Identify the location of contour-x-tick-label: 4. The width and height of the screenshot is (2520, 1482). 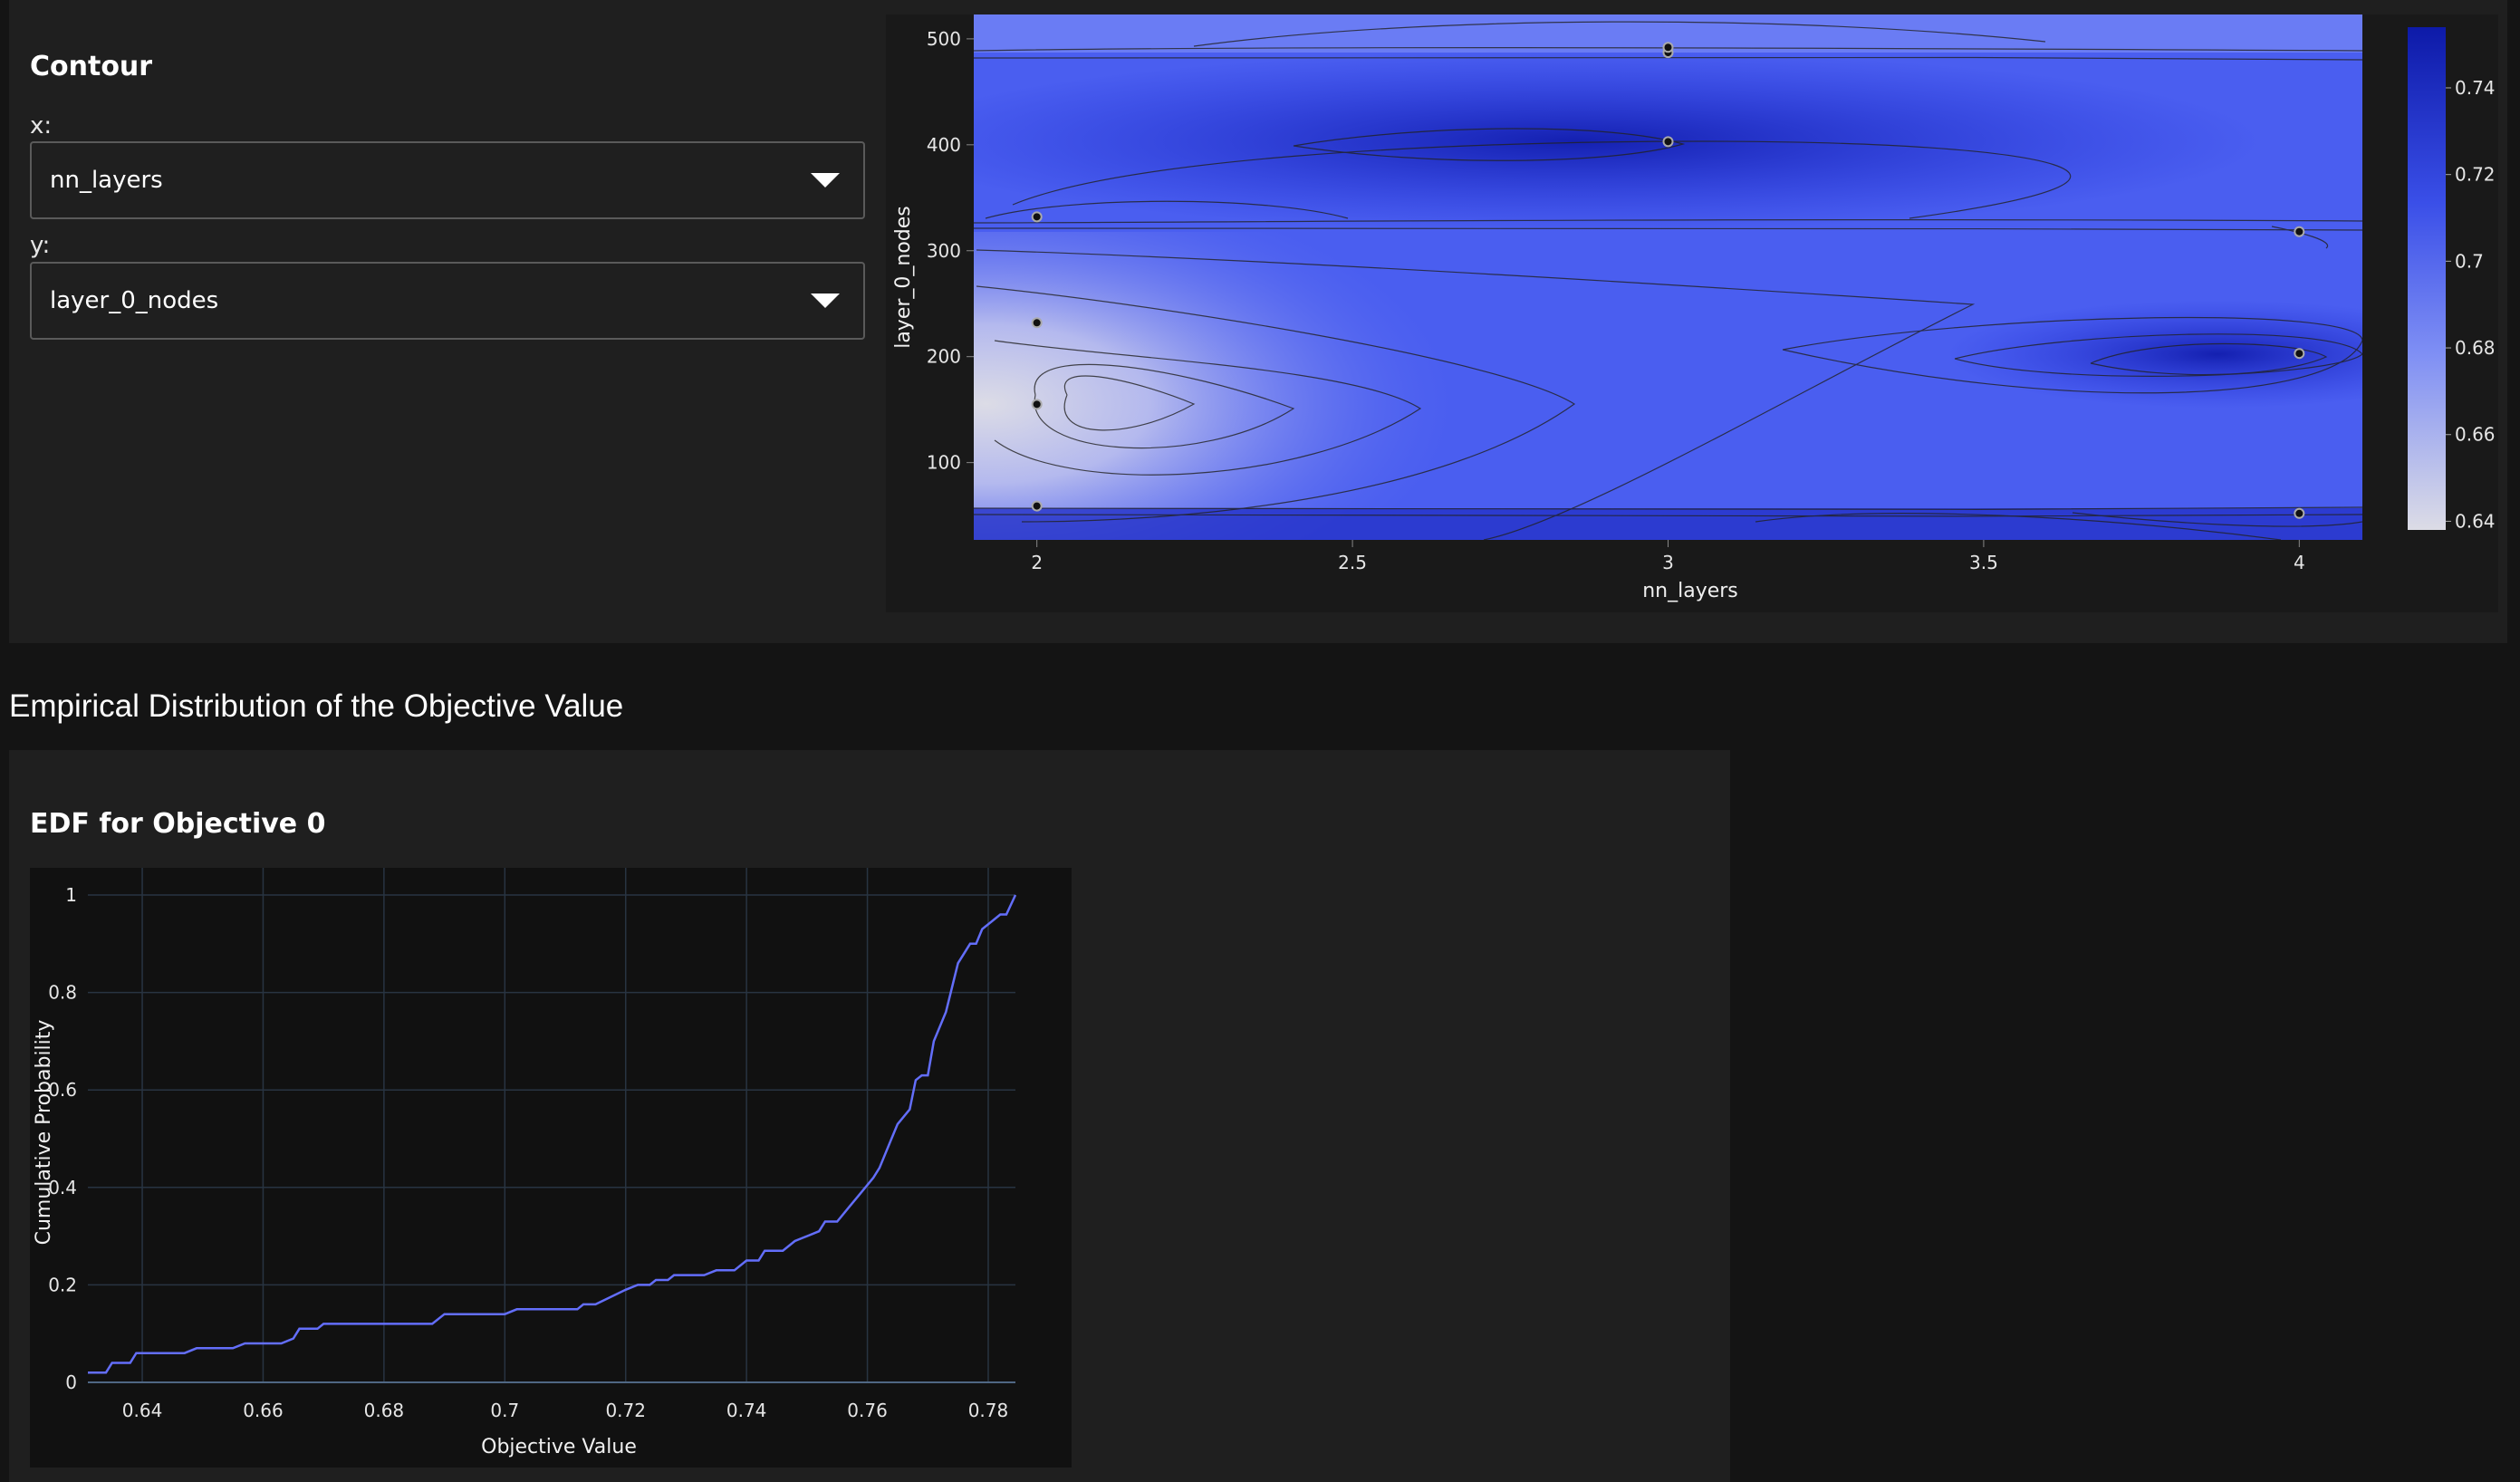
(2299, 562).